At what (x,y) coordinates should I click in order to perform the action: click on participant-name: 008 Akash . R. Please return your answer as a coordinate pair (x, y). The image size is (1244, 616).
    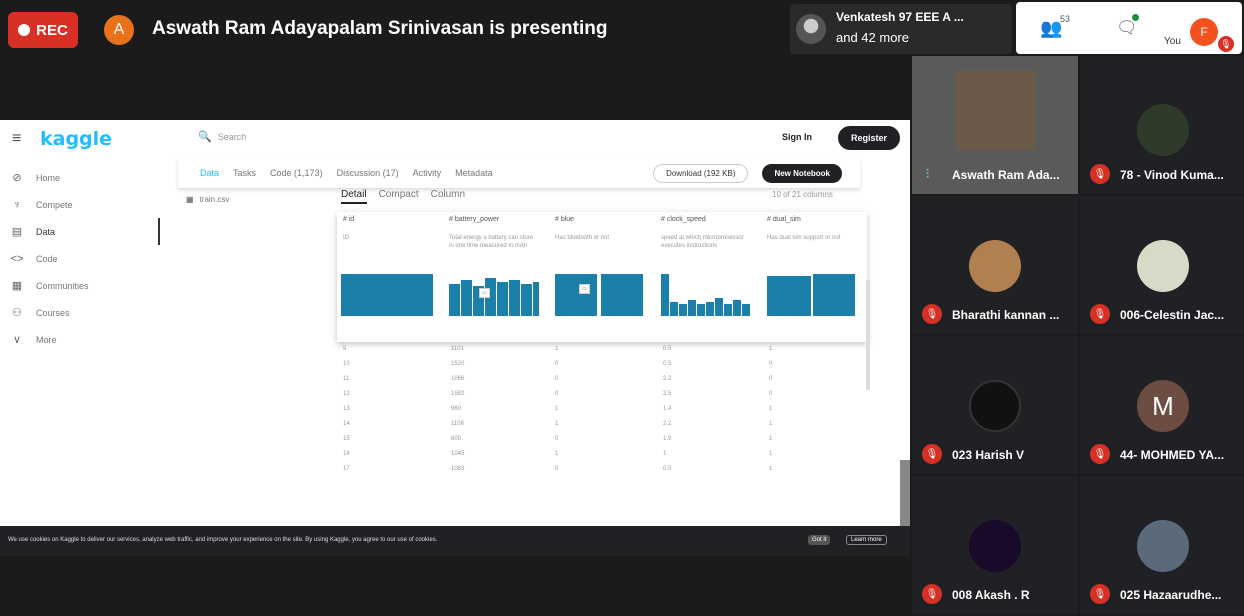
    Looking at the image, I should click on (991, 595).